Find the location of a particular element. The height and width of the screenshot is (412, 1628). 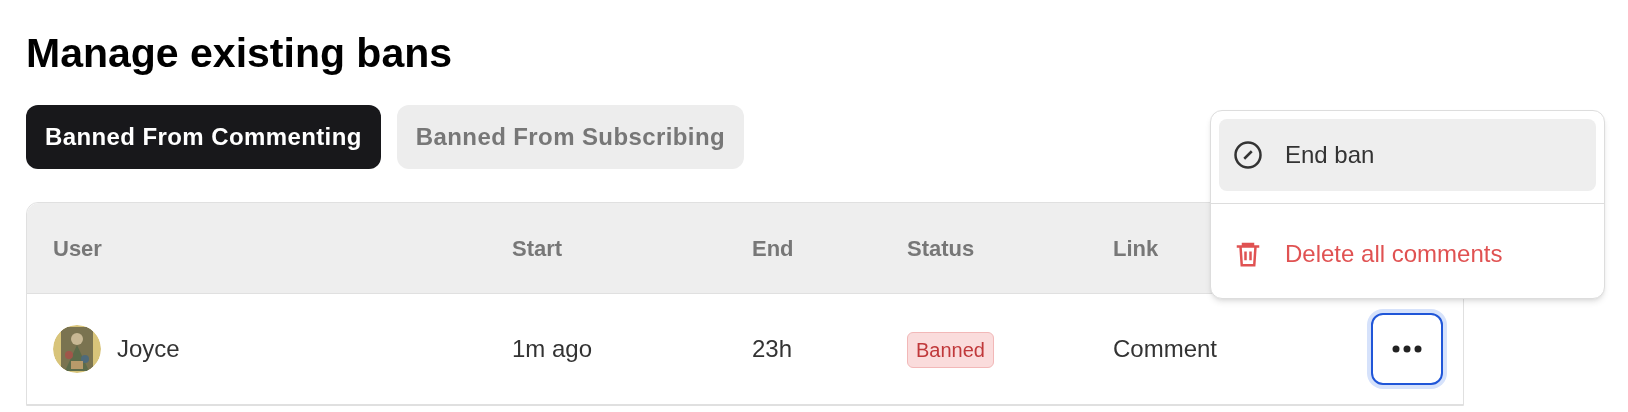

ban-icon is located at coordinates (1248, 155).